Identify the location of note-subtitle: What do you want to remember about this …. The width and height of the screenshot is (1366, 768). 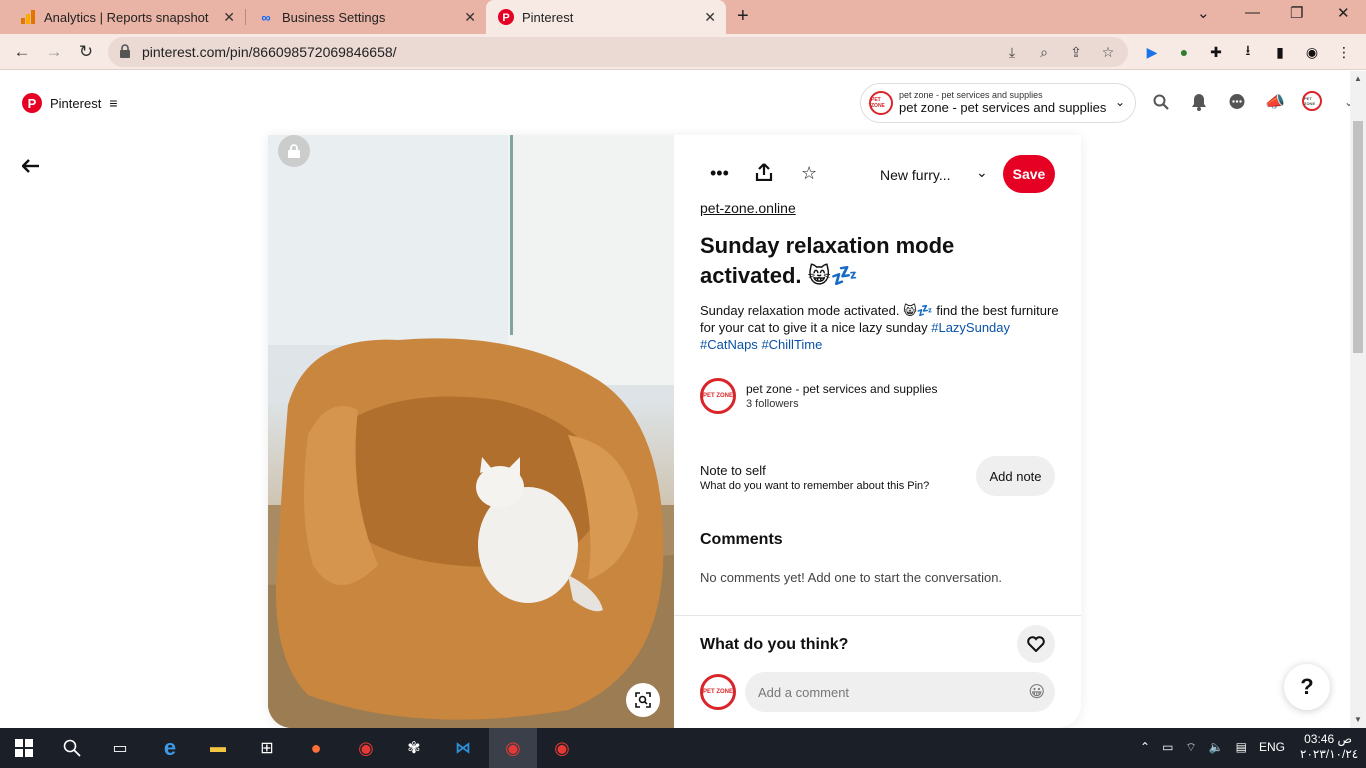
(815, 486).